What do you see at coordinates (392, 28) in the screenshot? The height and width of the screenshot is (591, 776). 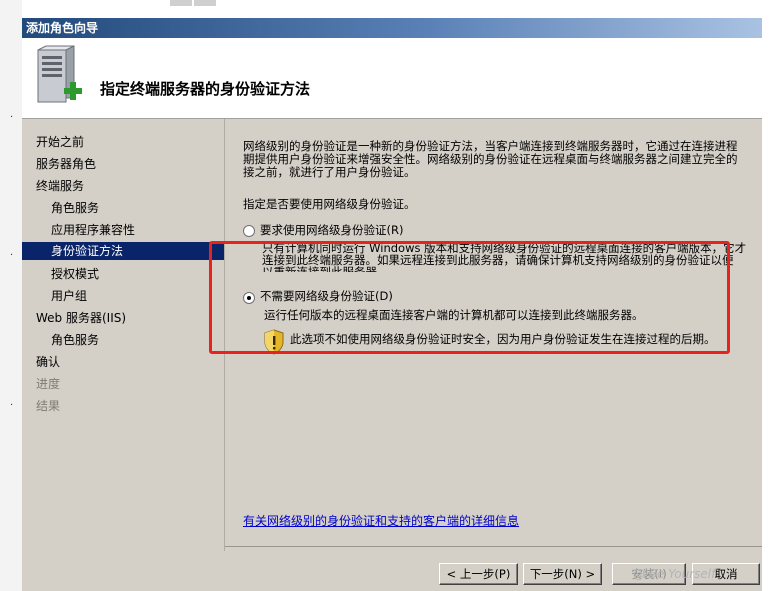 I see `window-title: 添加角色向导` at bounding box center [392, 28].